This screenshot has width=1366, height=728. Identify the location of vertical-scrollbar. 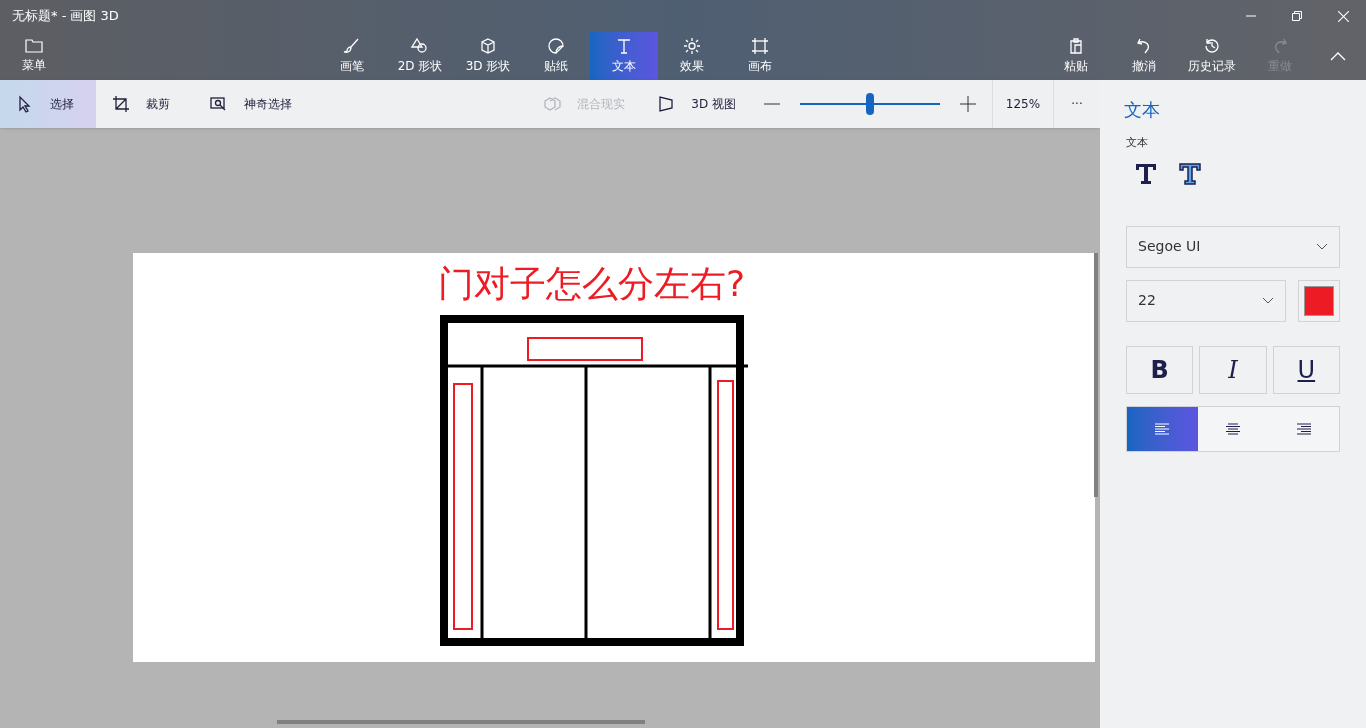
(1096, 375).